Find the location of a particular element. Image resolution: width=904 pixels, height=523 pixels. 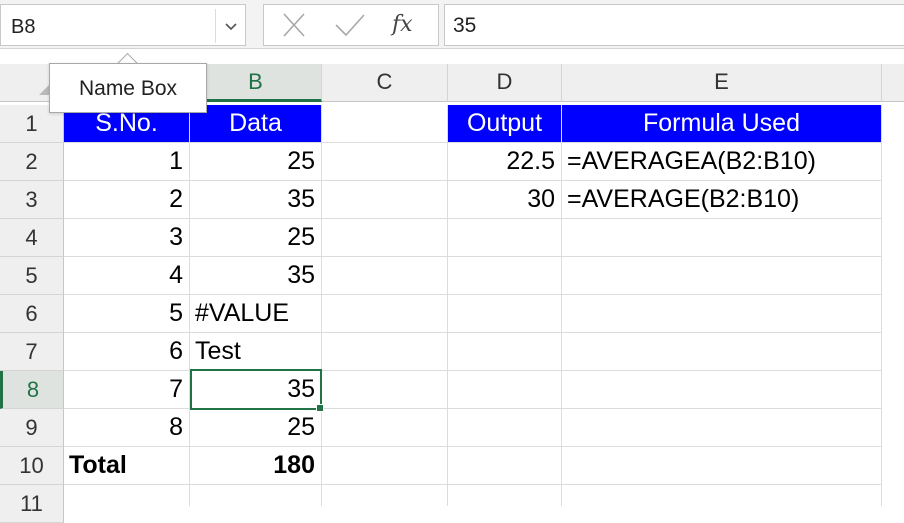

cell-b10: 180 is located at coordinates (256, 466).